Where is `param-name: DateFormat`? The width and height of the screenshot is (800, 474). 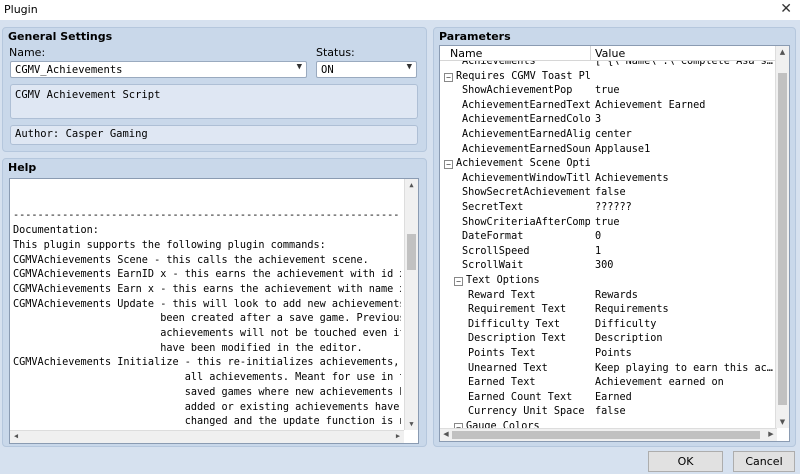 param-name: DateFormat is located at coordinates (493, 237).